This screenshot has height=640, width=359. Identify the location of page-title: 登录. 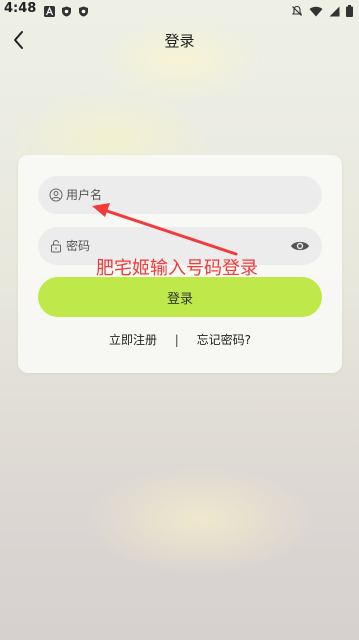
(179, 41).